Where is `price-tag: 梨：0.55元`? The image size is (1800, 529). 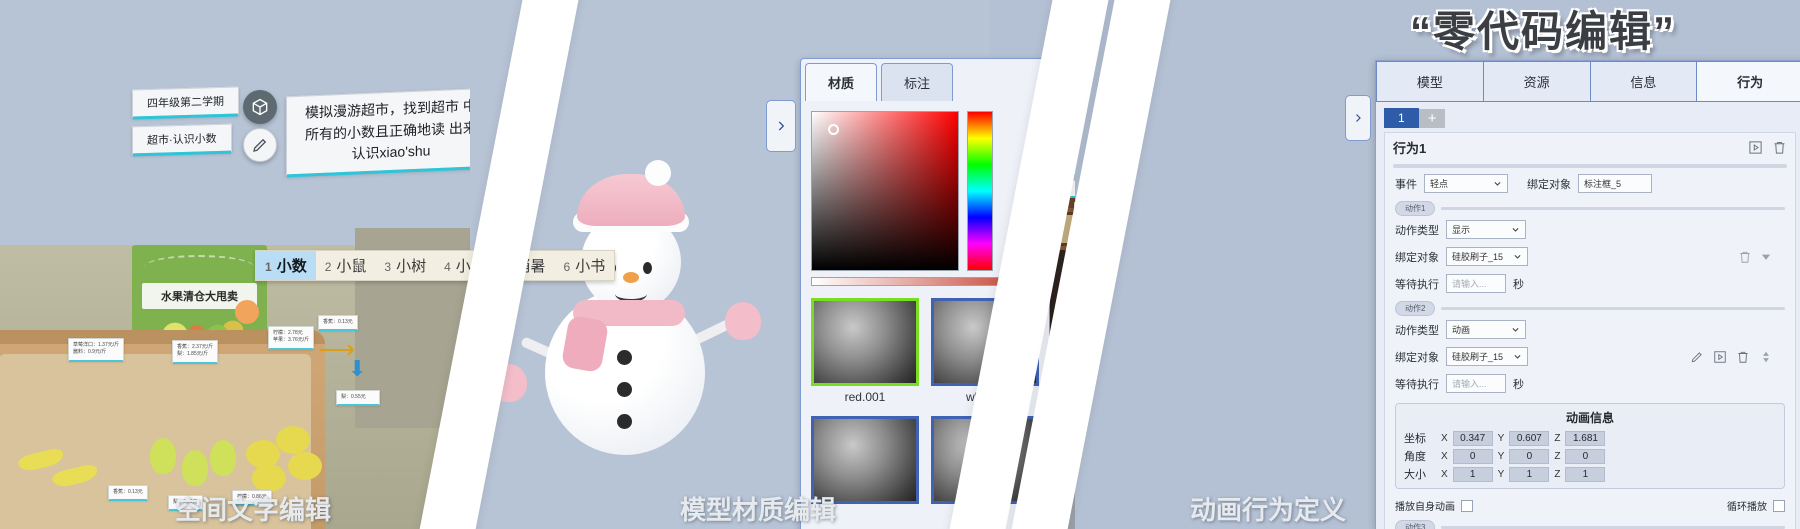 price-tag: 梨：0.55元 is located at coordinates (358, 398).